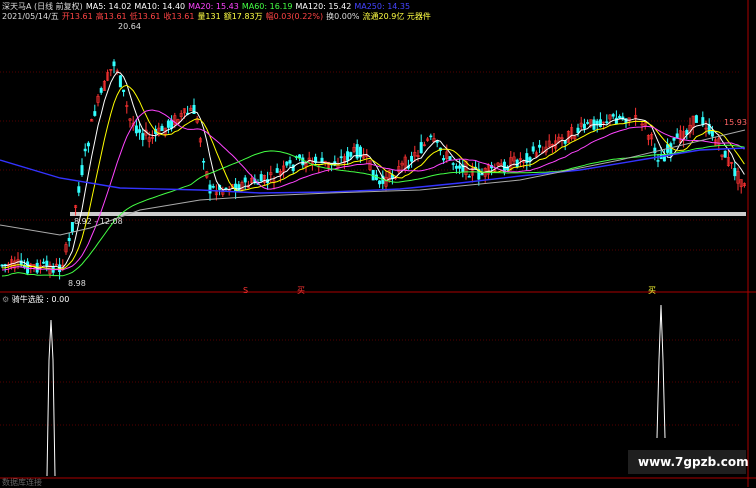 The width and height of the screenshot is (756, 488). I want to click on watermark-text: www.7gpzb.com, so click(693, 462).